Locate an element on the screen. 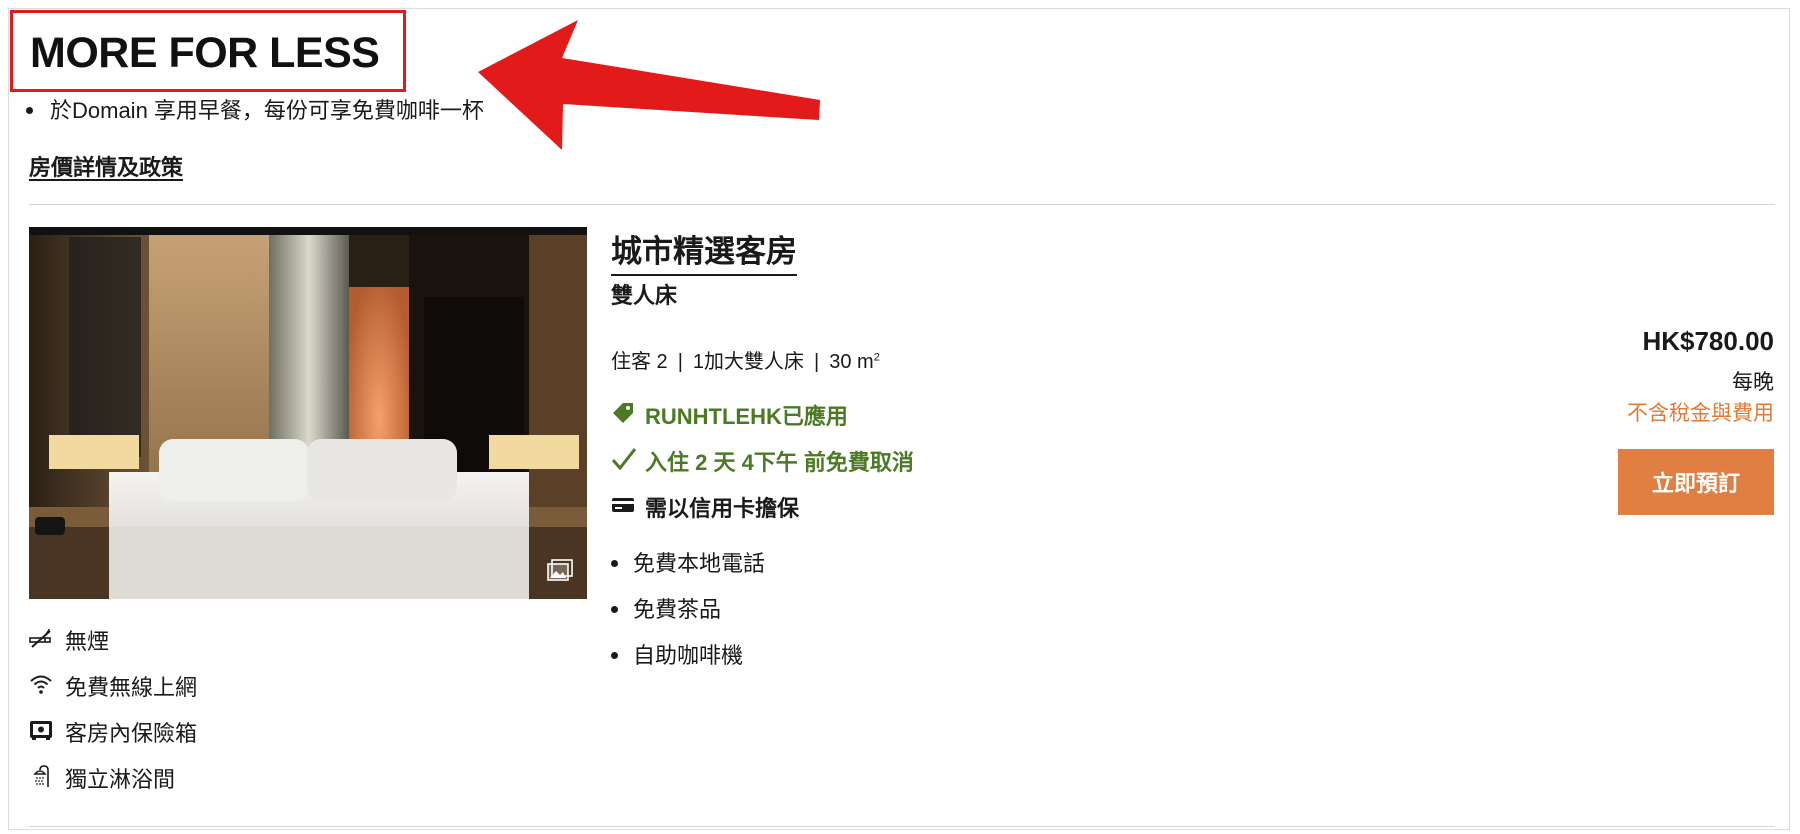  room-photo-image is located at coordinates (308, 413).